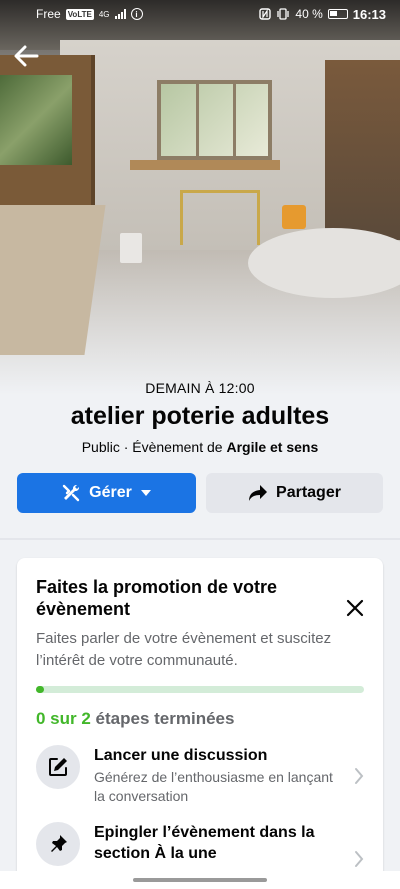  Describe the element at coordinates (369, 14) in the screenshot. I see `clock: 16:13` at that location.